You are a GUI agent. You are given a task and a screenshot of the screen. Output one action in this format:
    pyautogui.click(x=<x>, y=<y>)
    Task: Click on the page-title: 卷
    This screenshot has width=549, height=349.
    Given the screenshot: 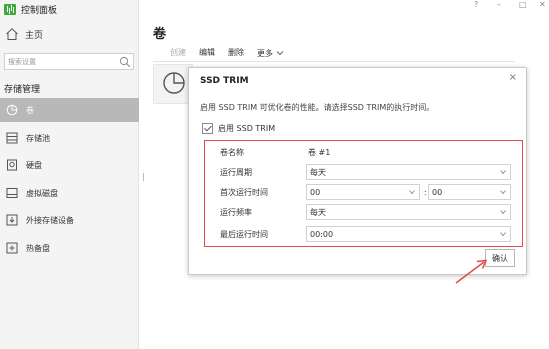 What is the action you would take?
    pyautogui.click(x=160, y=34)
    